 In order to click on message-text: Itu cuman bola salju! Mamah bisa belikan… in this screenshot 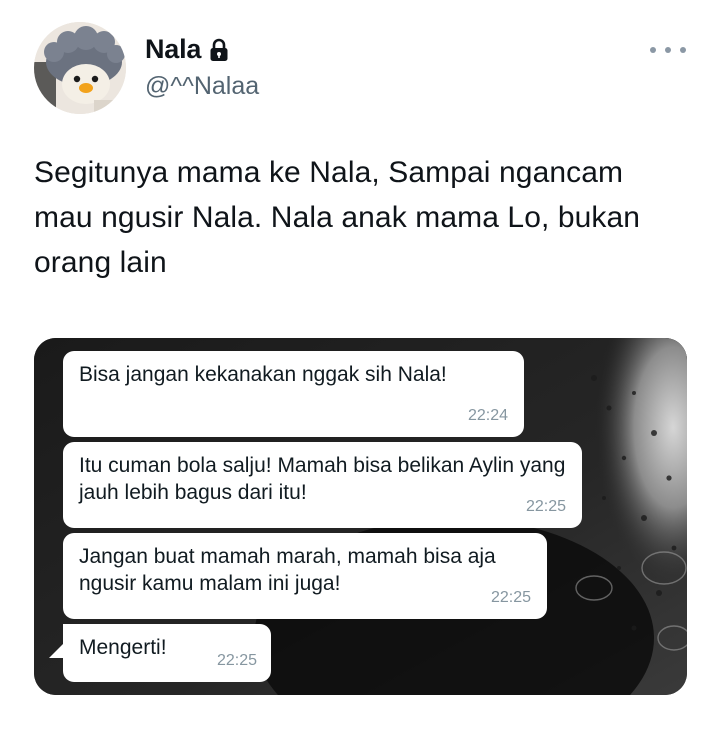, I will do `click(322, 479)`.